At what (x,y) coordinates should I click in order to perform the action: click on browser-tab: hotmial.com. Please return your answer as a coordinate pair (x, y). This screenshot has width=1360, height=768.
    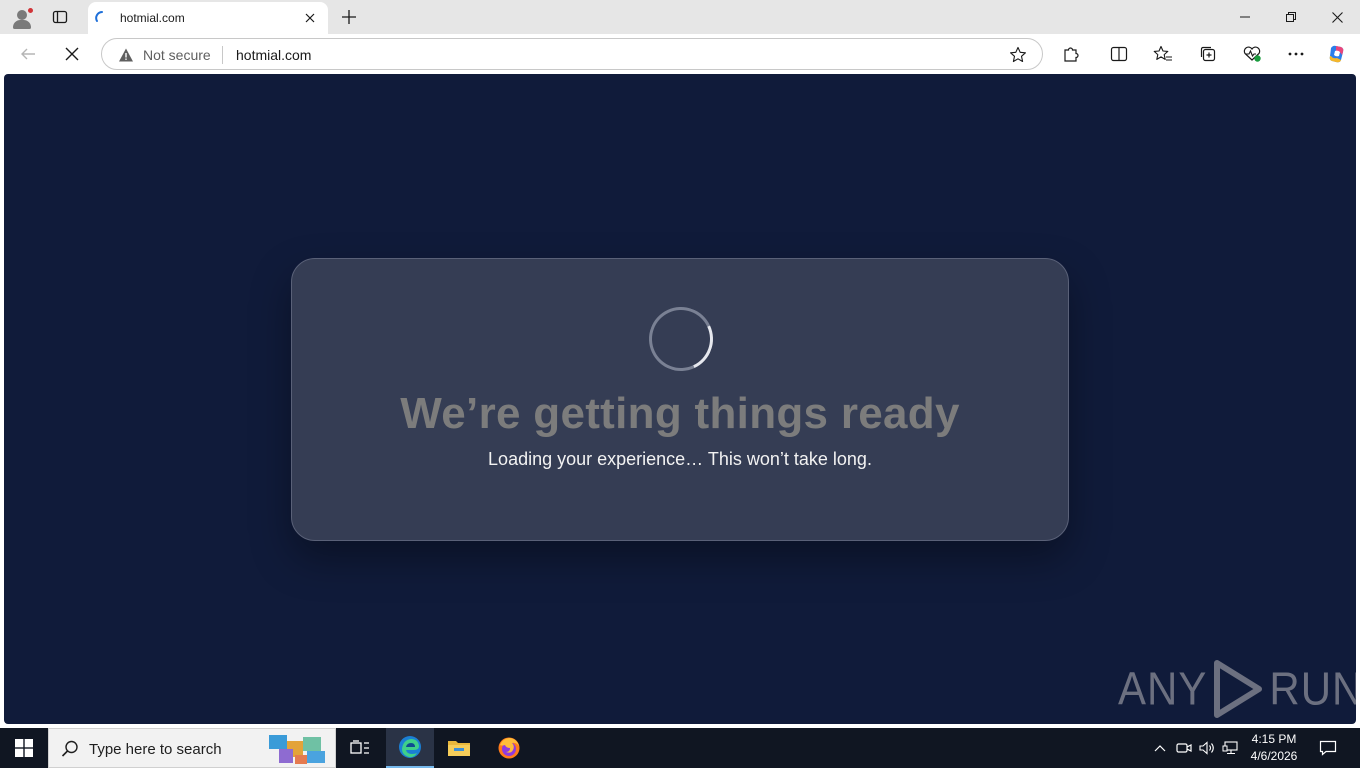
    Looking at the image, I should click on (208, 18).